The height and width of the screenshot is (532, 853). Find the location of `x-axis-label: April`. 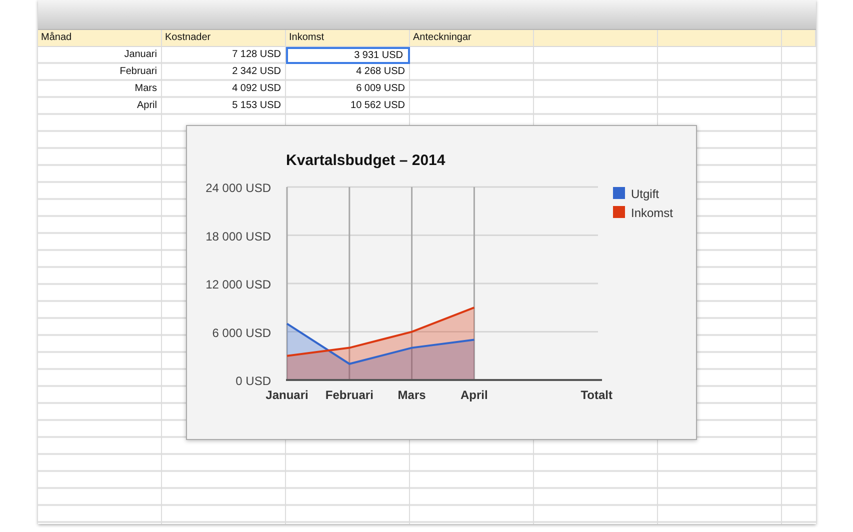

x-axis-label: April is located at coordinates (474, 395).